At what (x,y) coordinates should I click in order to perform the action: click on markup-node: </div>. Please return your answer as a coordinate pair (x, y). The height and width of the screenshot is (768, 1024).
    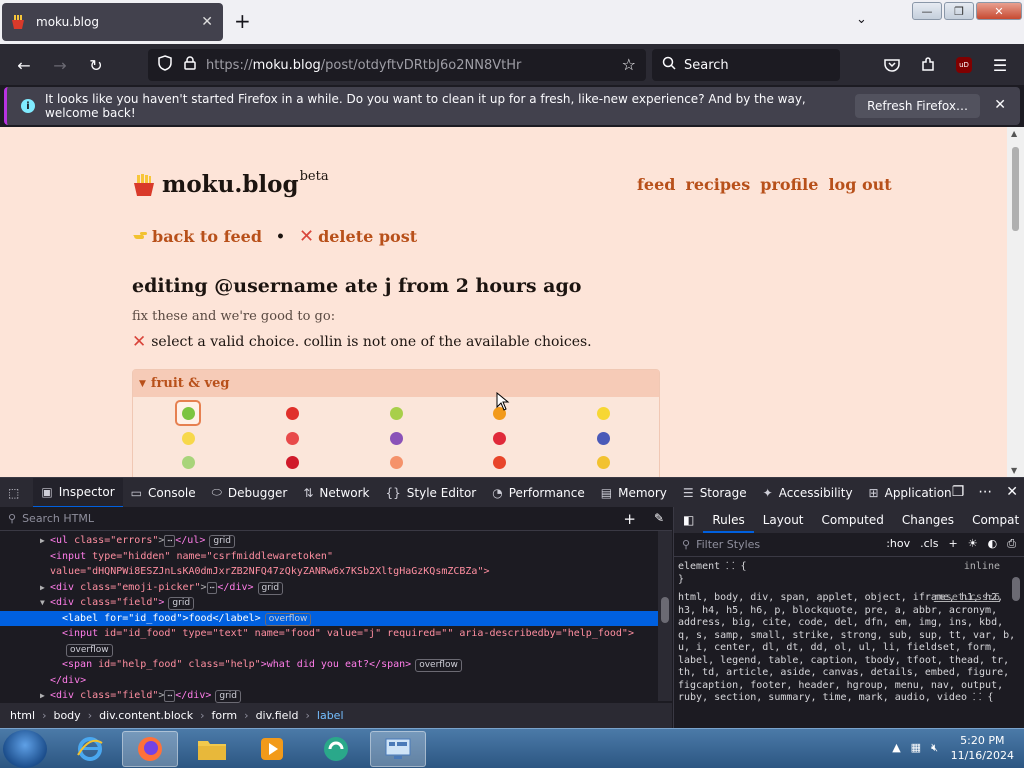
    Looking at the image, I should click on (336, 681).